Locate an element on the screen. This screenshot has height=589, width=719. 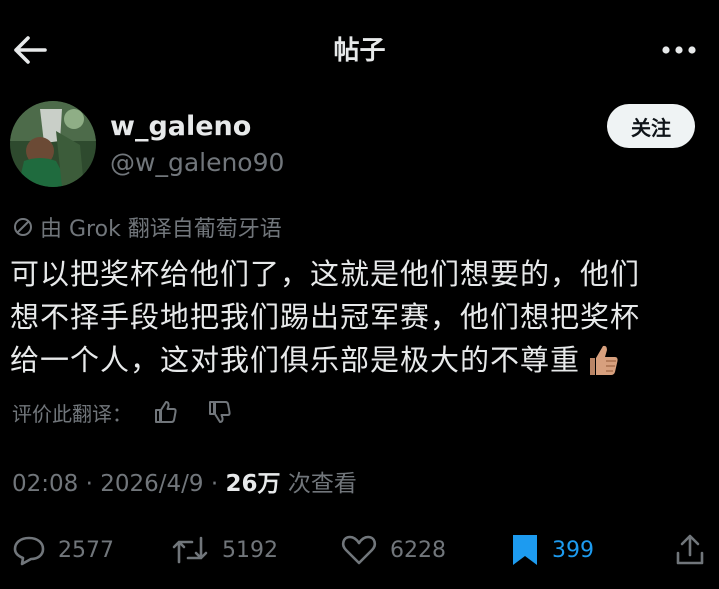
like-count: 6228 is located at coordinates (418, 550).